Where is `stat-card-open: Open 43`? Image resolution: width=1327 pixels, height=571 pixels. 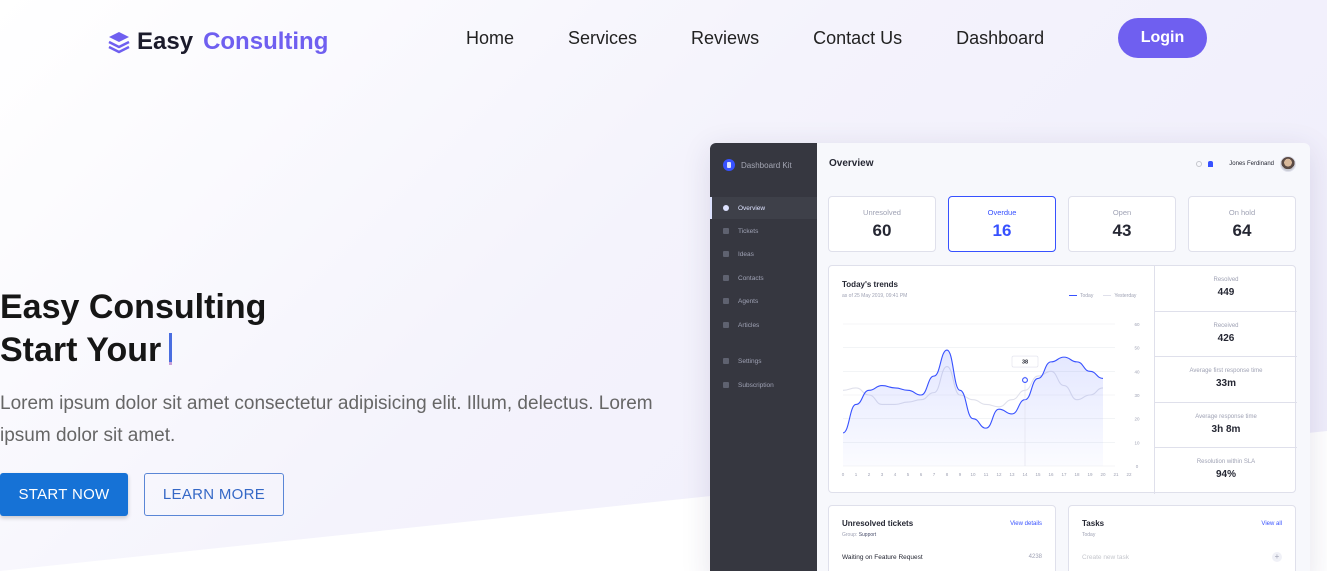
stat-card-open: Open 43 is located at coordinates (1122, 224).